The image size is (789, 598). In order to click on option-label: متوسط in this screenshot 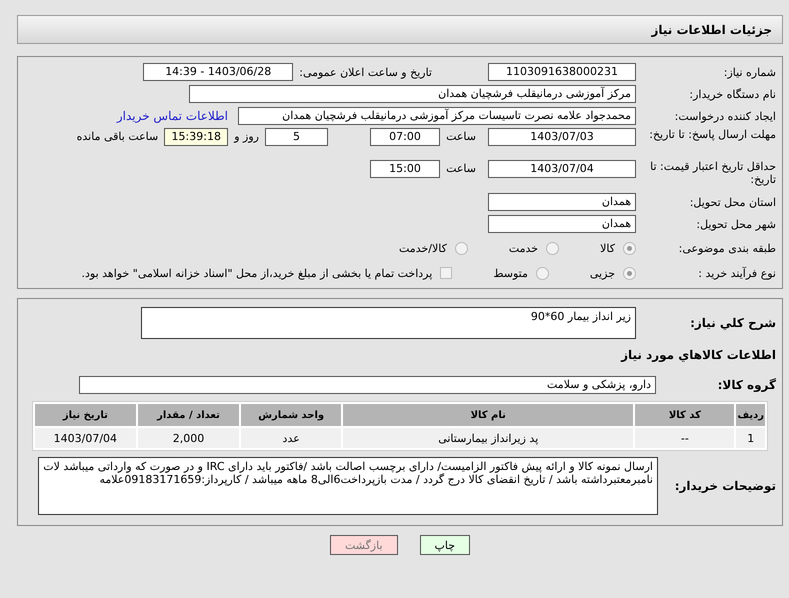, I will do `click(510, 273)`.